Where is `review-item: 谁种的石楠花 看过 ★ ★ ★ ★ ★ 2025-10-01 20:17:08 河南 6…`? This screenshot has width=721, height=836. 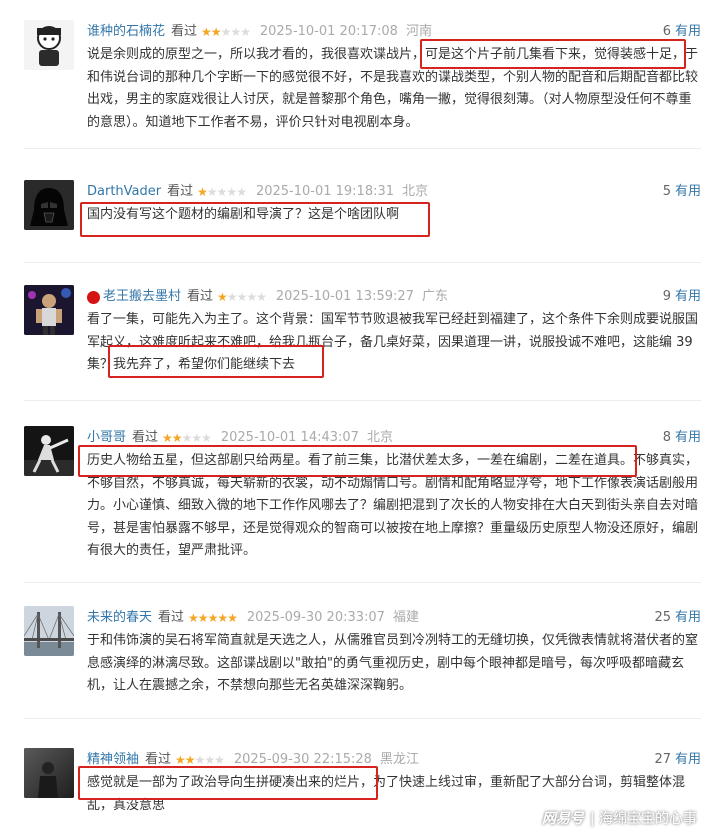
review-item: 谁种的石楠花 看过 ★ ★ ★ ★ ★ 2025-10-01 20:17:08 河南 6… is located at coordinates (360, 75).